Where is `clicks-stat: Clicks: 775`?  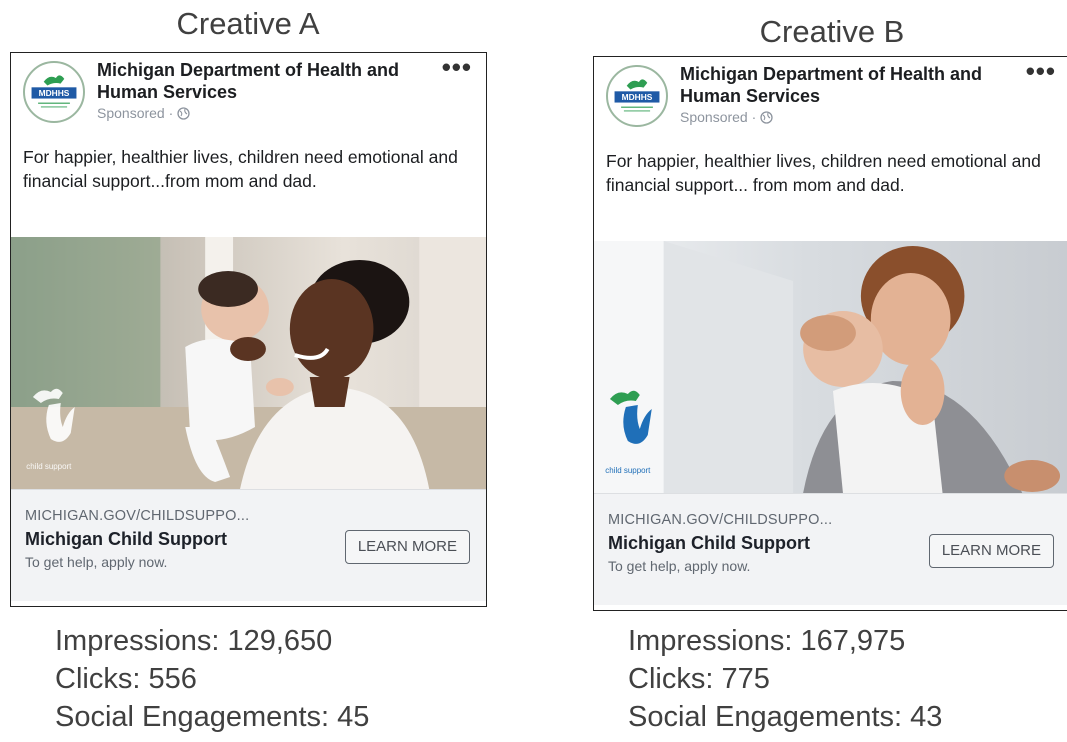
clicks-stat: Clicks: 775 is located at coordinates (699, 679).